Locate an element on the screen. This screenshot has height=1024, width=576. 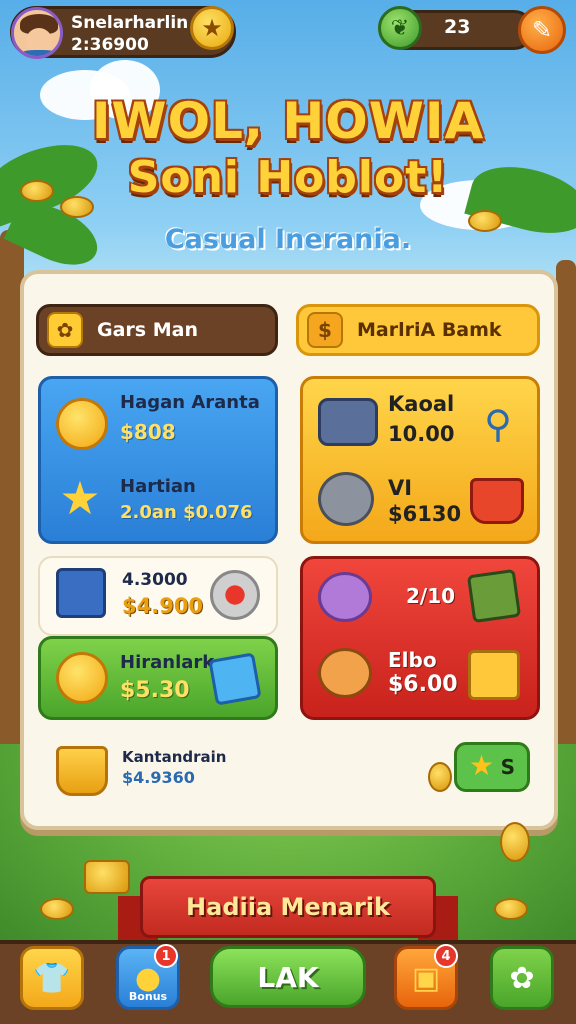
box-icon is located at coordinates (494, 675).